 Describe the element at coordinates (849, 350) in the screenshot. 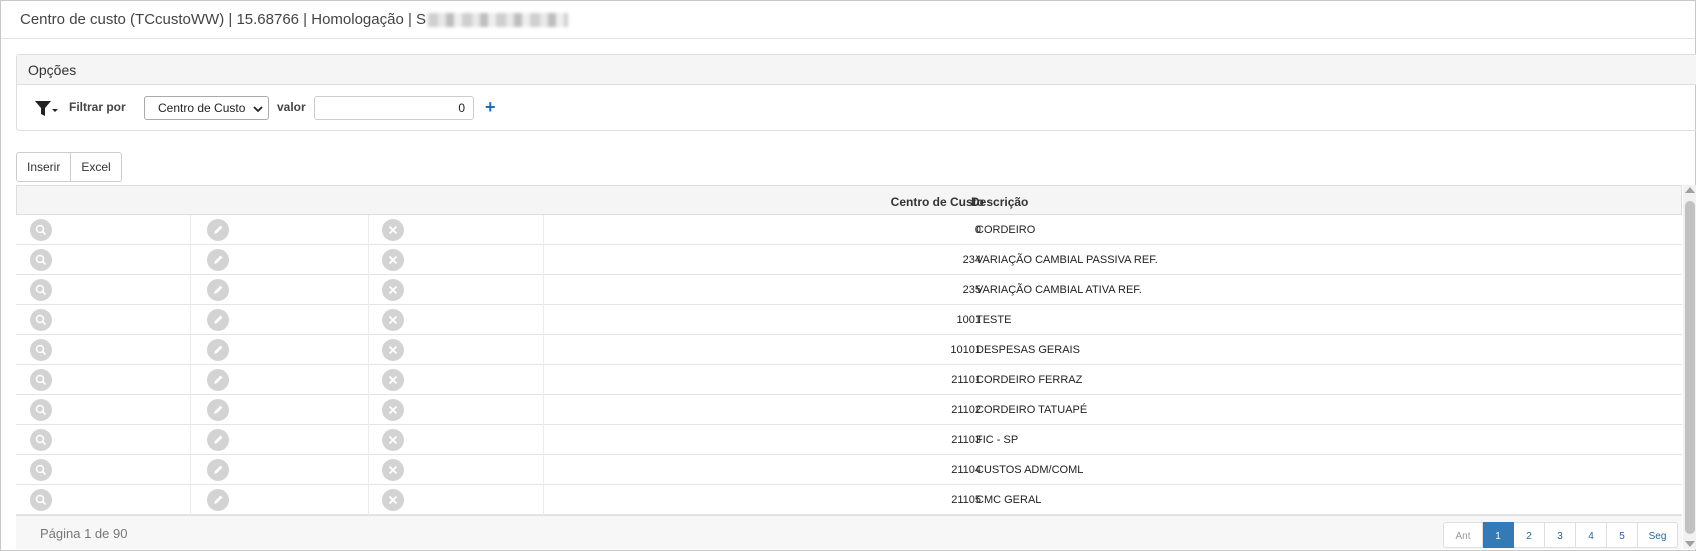

I see `table-row: 10101 DESPESAS GERAIS` at that location.